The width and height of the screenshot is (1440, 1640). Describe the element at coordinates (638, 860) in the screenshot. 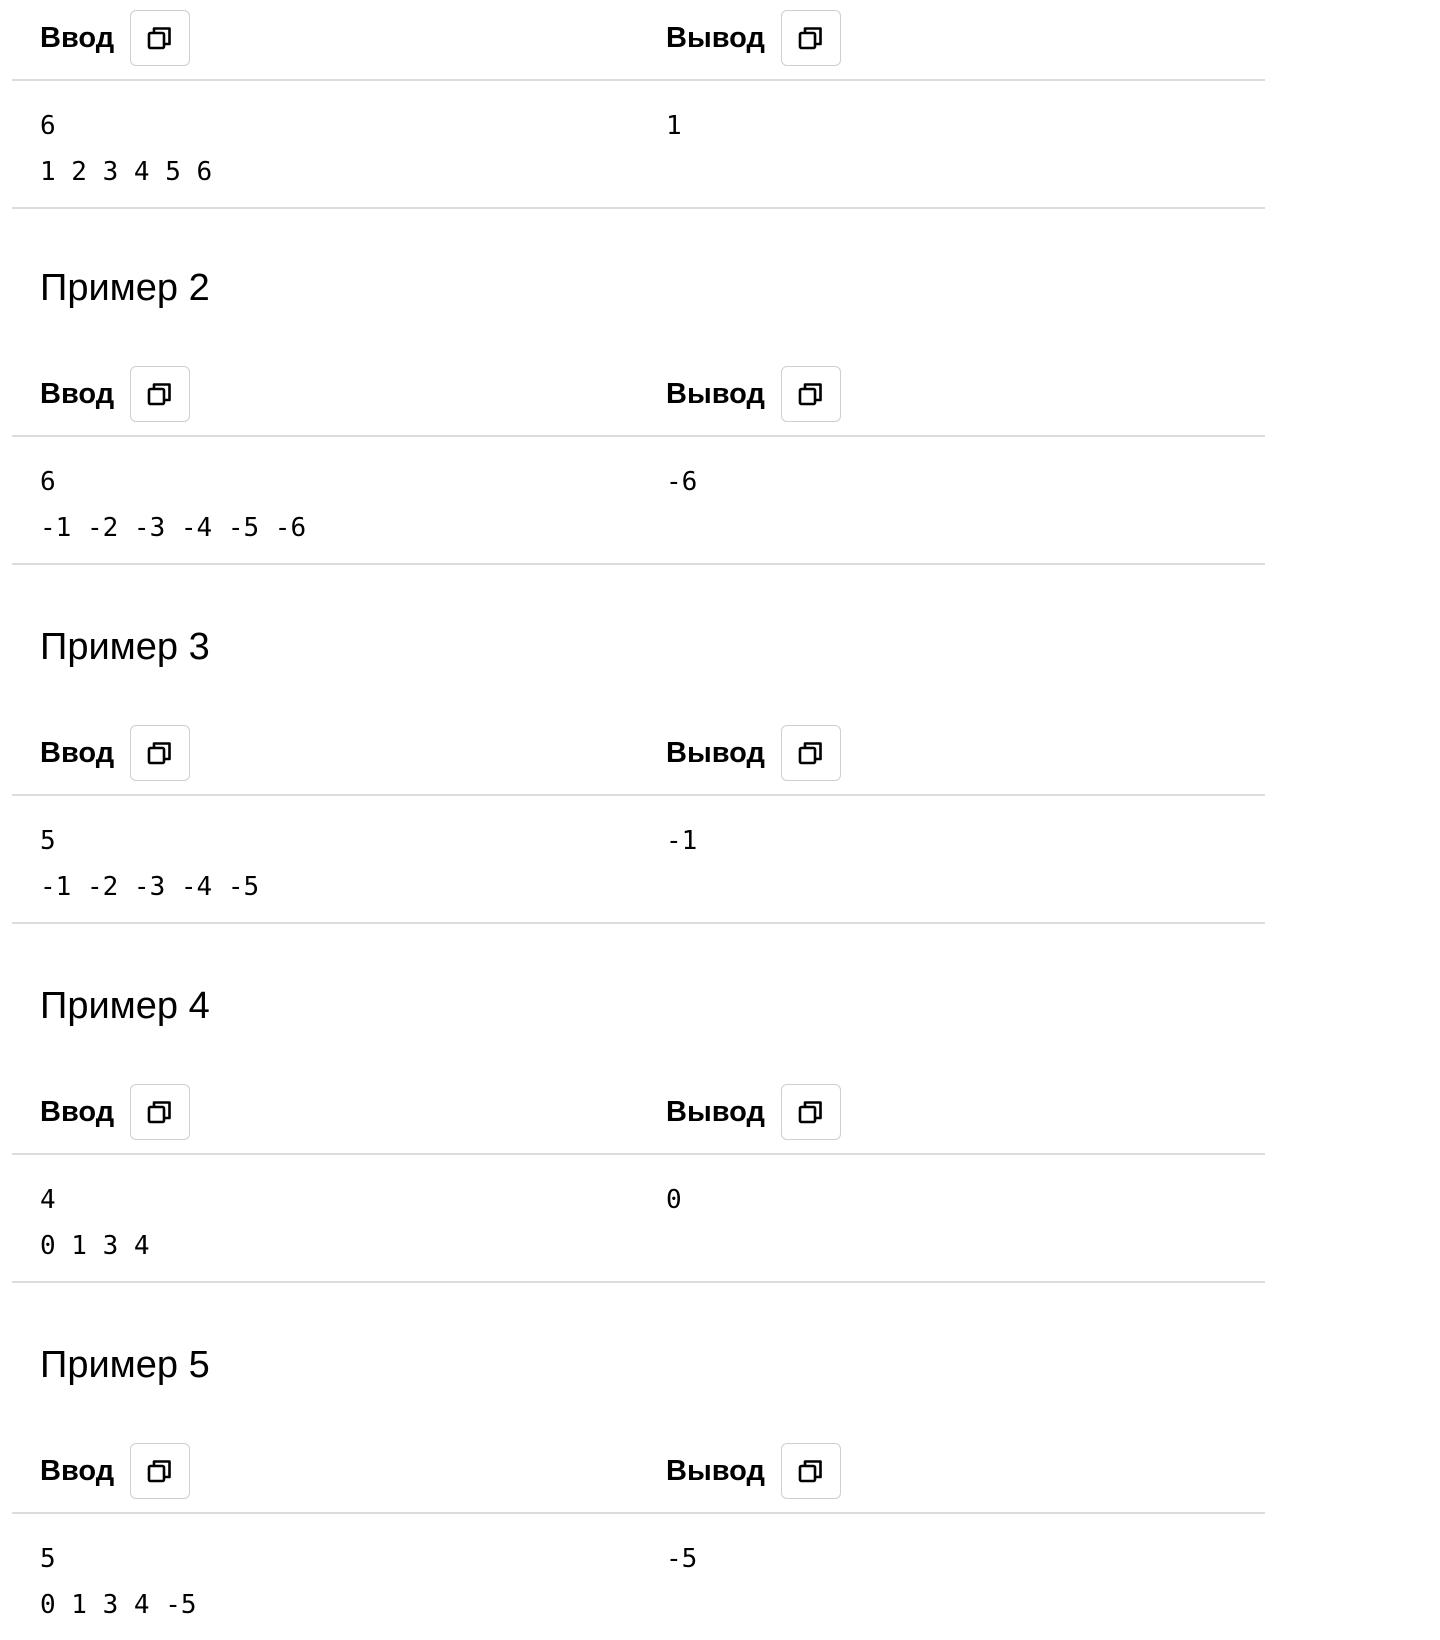

I see `example-body-row: 5 -1 -2 -3 -4 -5 -1` at that location.